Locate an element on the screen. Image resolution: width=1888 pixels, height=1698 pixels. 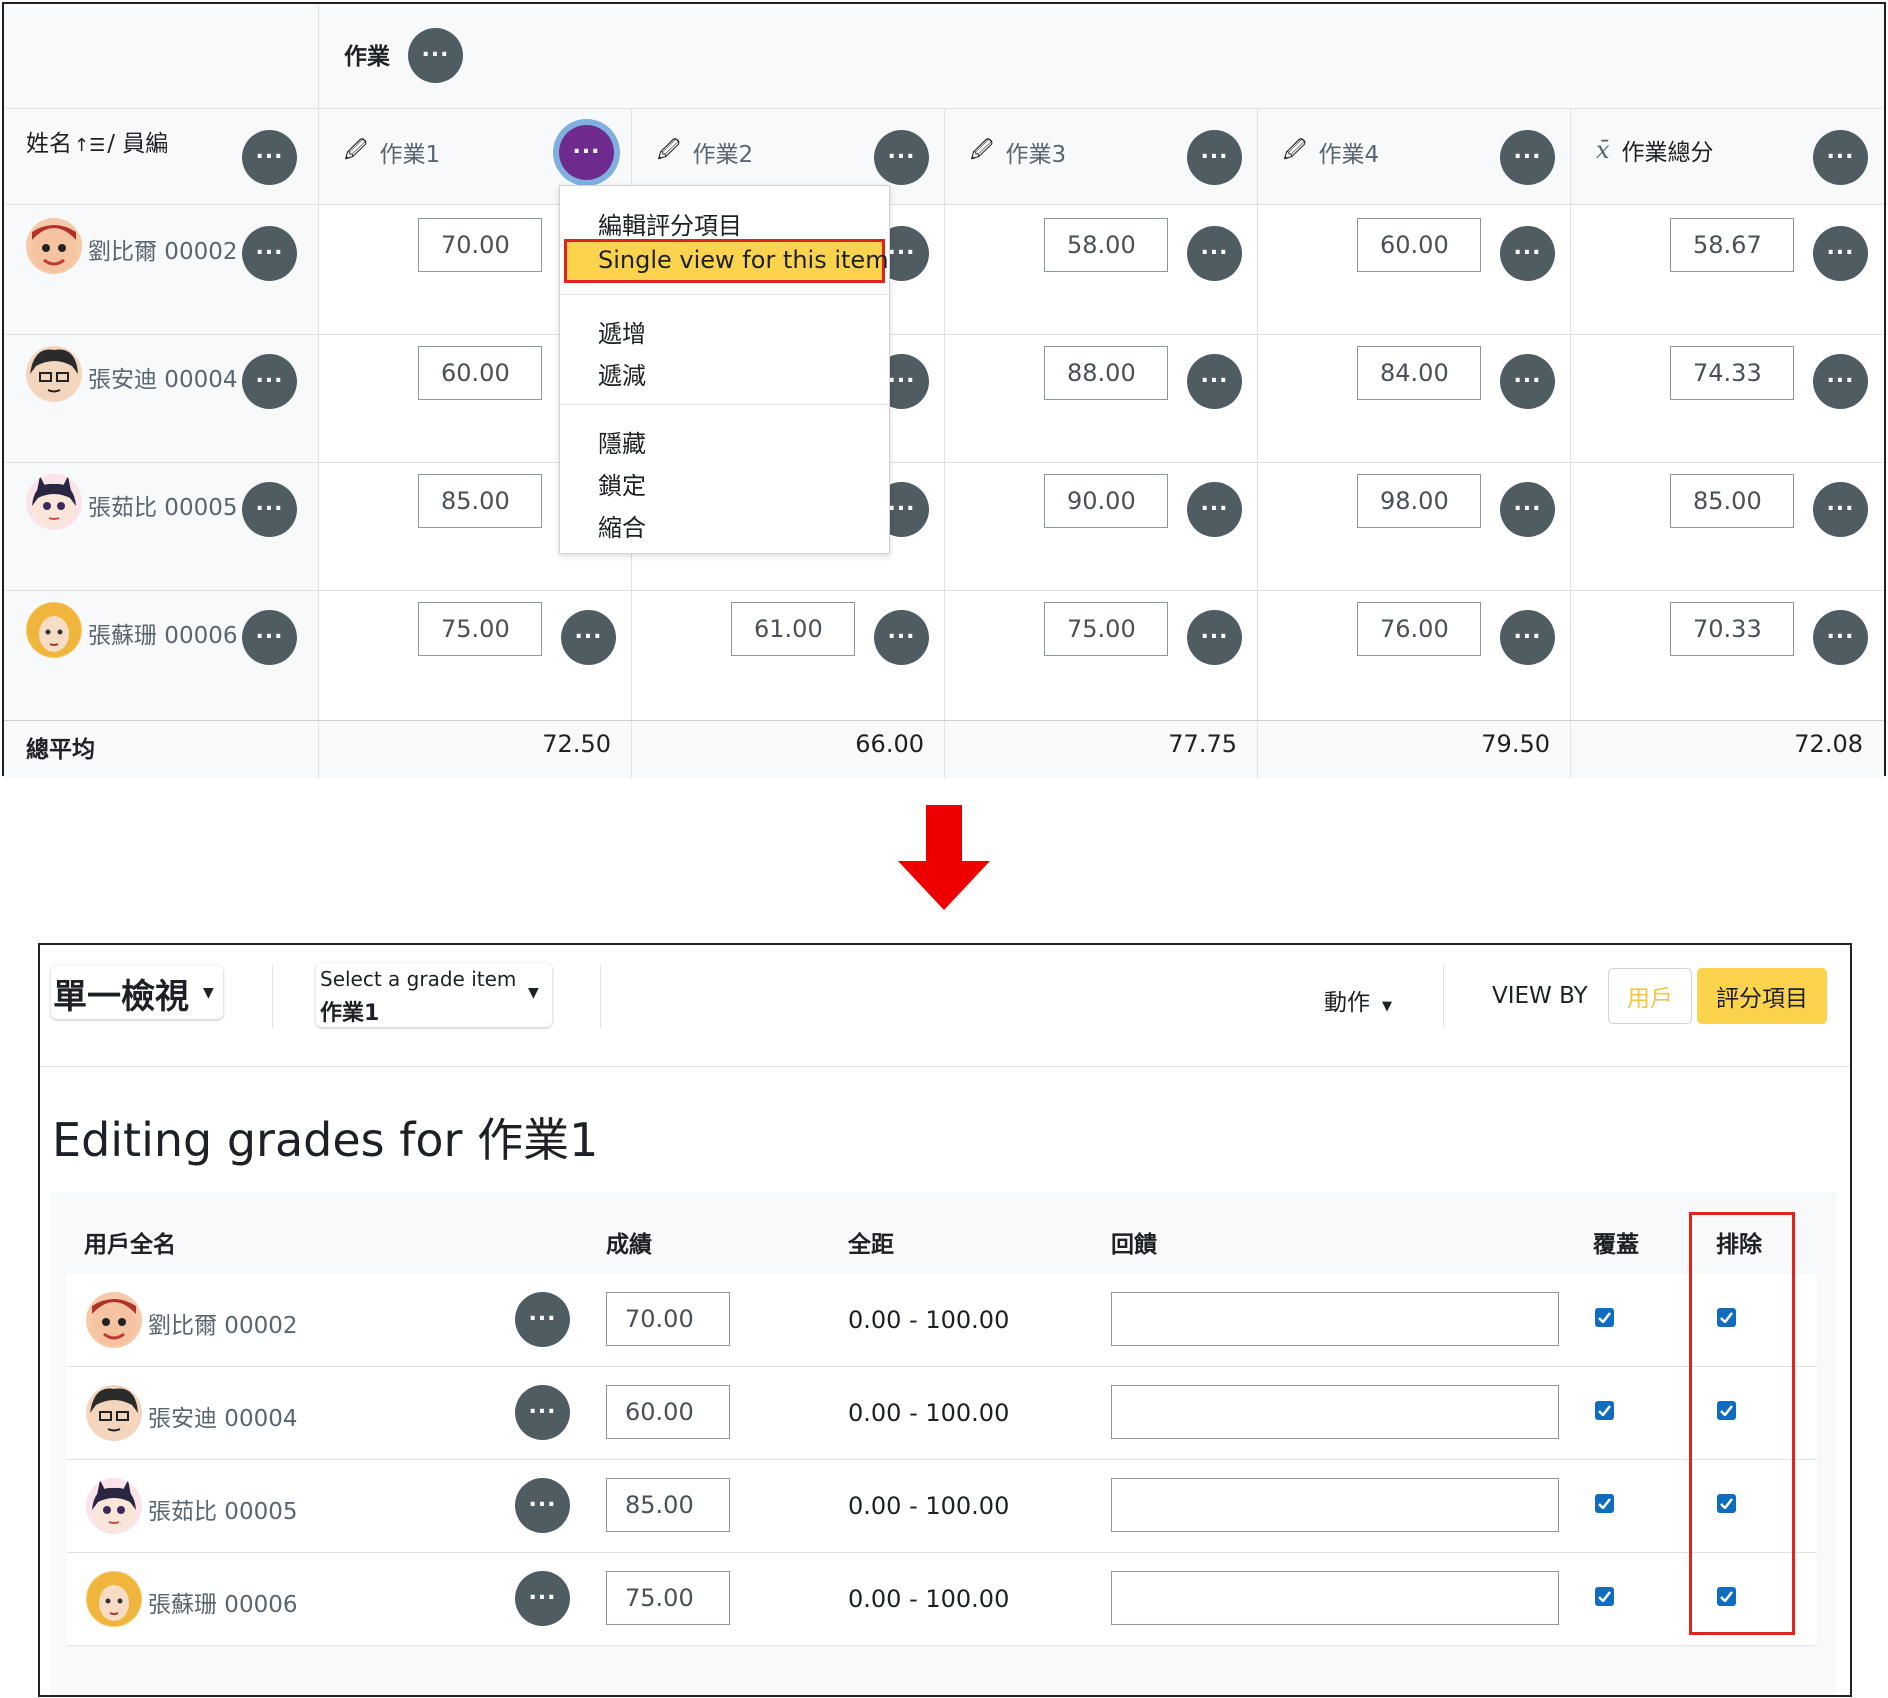
column-header-1: 🖉 作業1 is located at coordinates (392, 152).